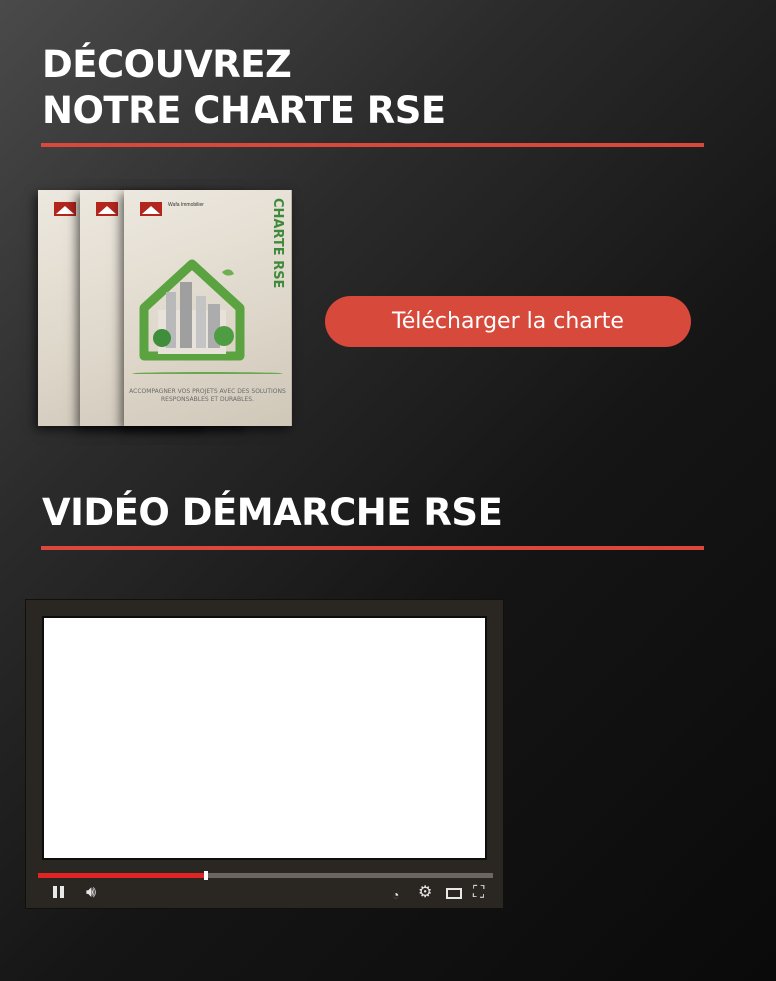  I want to click on download-charter-button: Télécharger la charte, so click(508, 321).